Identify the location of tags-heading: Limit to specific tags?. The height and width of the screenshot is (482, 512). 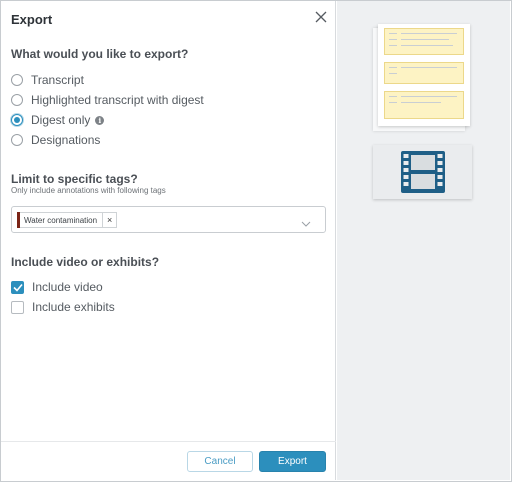
(74, 179).